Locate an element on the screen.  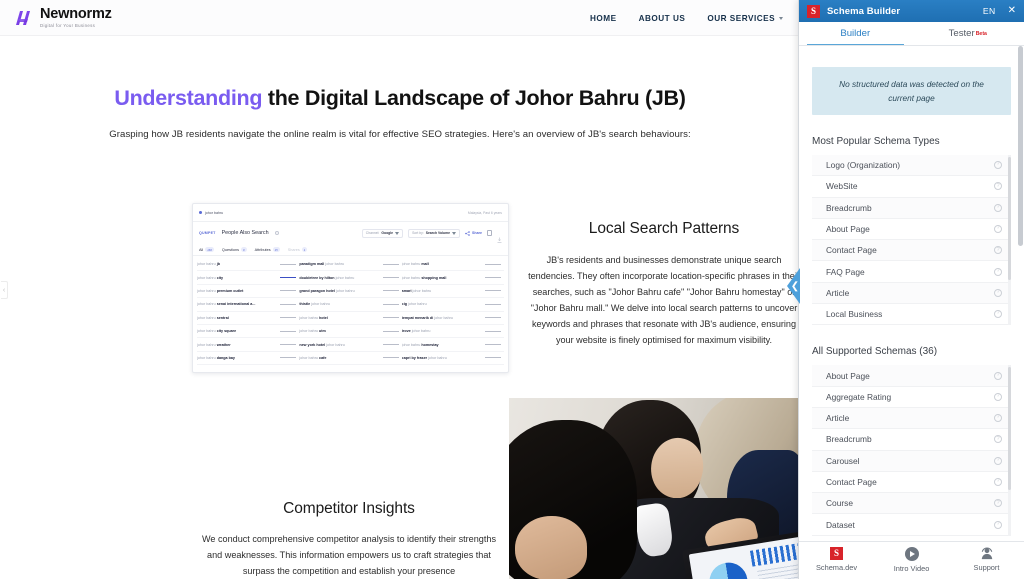
keyword-text: paradigm mall johor bahru is located at coordinates (322, 264).